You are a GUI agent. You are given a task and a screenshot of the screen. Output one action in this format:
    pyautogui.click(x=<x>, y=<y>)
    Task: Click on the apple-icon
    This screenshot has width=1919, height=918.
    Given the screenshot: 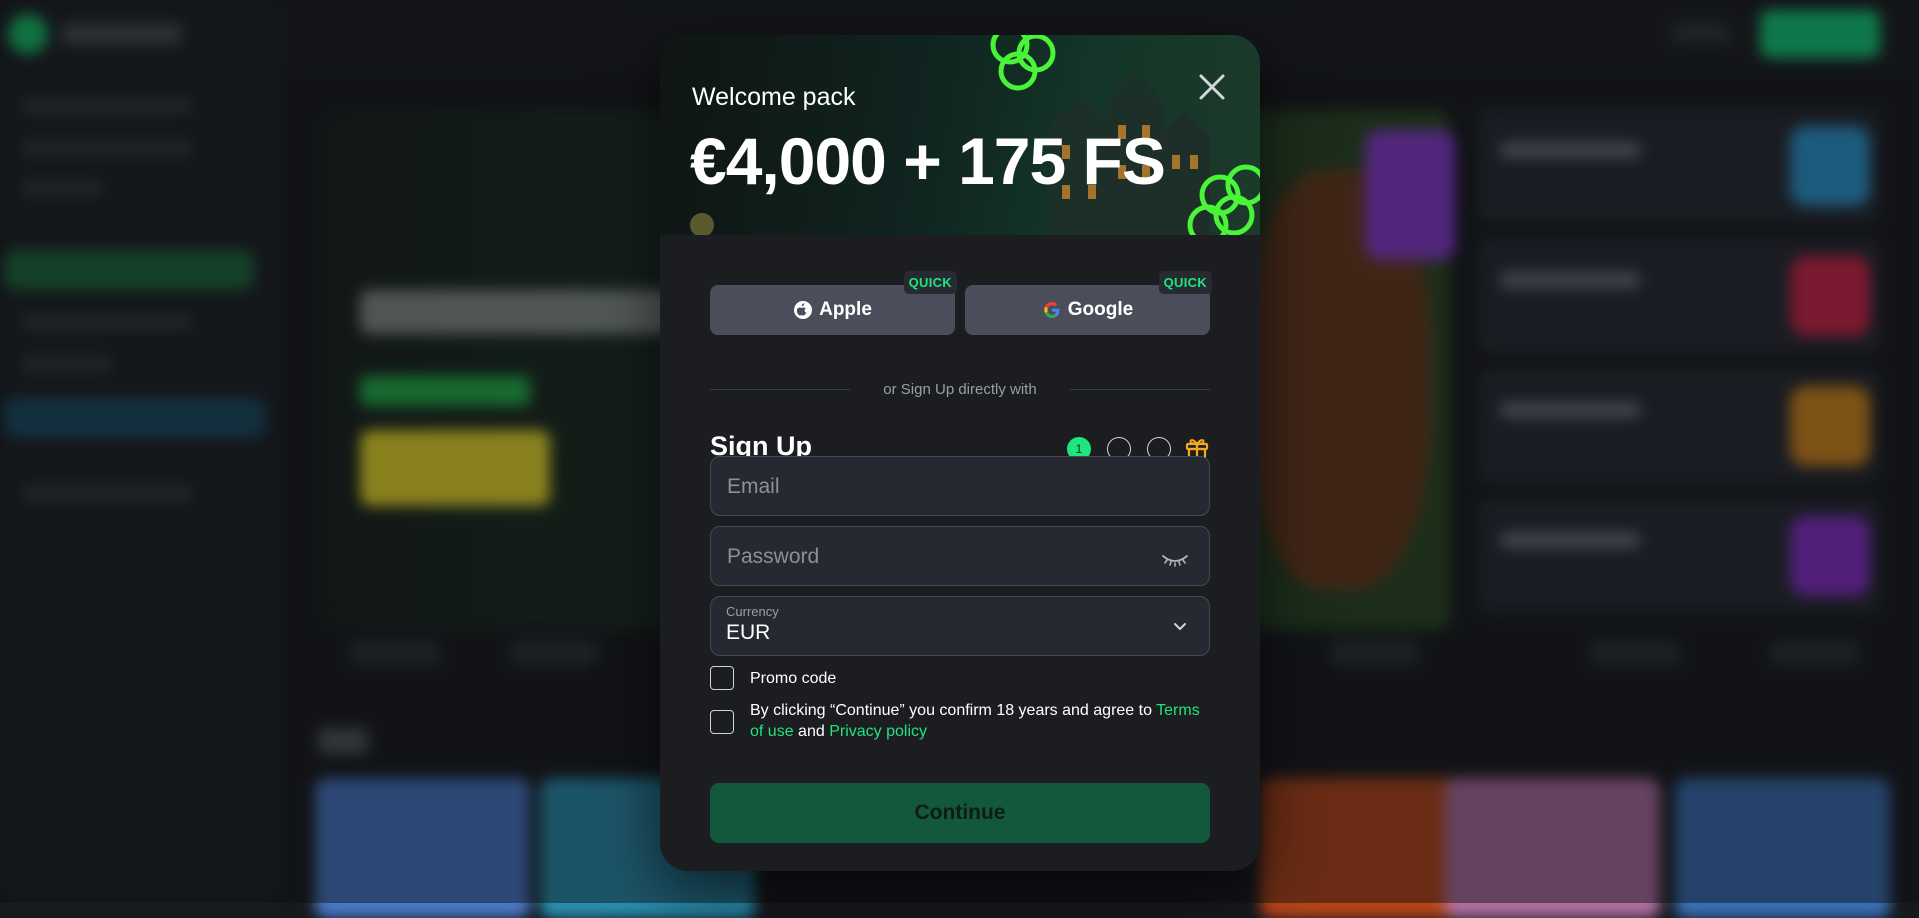 What is the action you would take?
    pyautogui.click(x=803, y=310)
    